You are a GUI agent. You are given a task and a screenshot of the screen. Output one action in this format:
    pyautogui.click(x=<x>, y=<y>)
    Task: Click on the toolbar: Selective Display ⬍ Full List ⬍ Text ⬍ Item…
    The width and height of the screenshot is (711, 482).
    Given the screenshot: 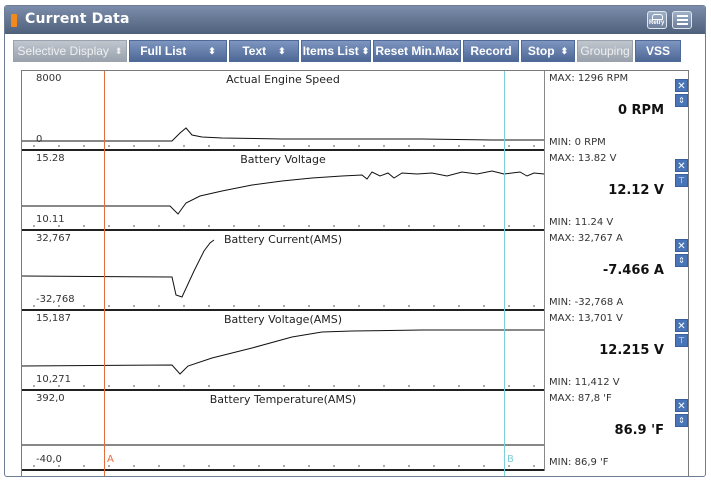 What is the action you would take?
    pyautogui.click(x=355, y=53)
    